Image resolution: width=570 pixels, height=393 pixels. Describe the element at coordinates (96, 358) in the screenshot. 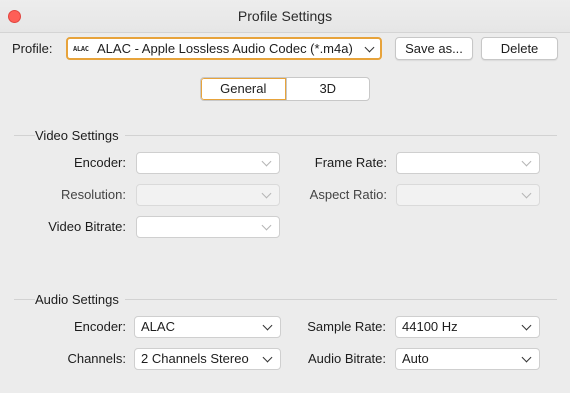

I see `channels-label: Channels:` at that location.